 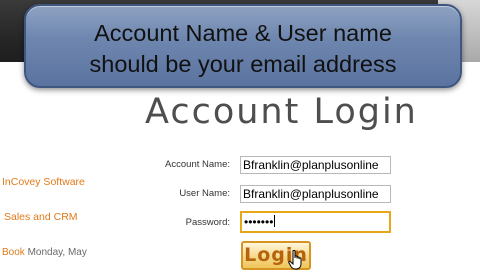 I want to click on sidebar-book-date: Book Monday, May, so click(x=44, y=252).